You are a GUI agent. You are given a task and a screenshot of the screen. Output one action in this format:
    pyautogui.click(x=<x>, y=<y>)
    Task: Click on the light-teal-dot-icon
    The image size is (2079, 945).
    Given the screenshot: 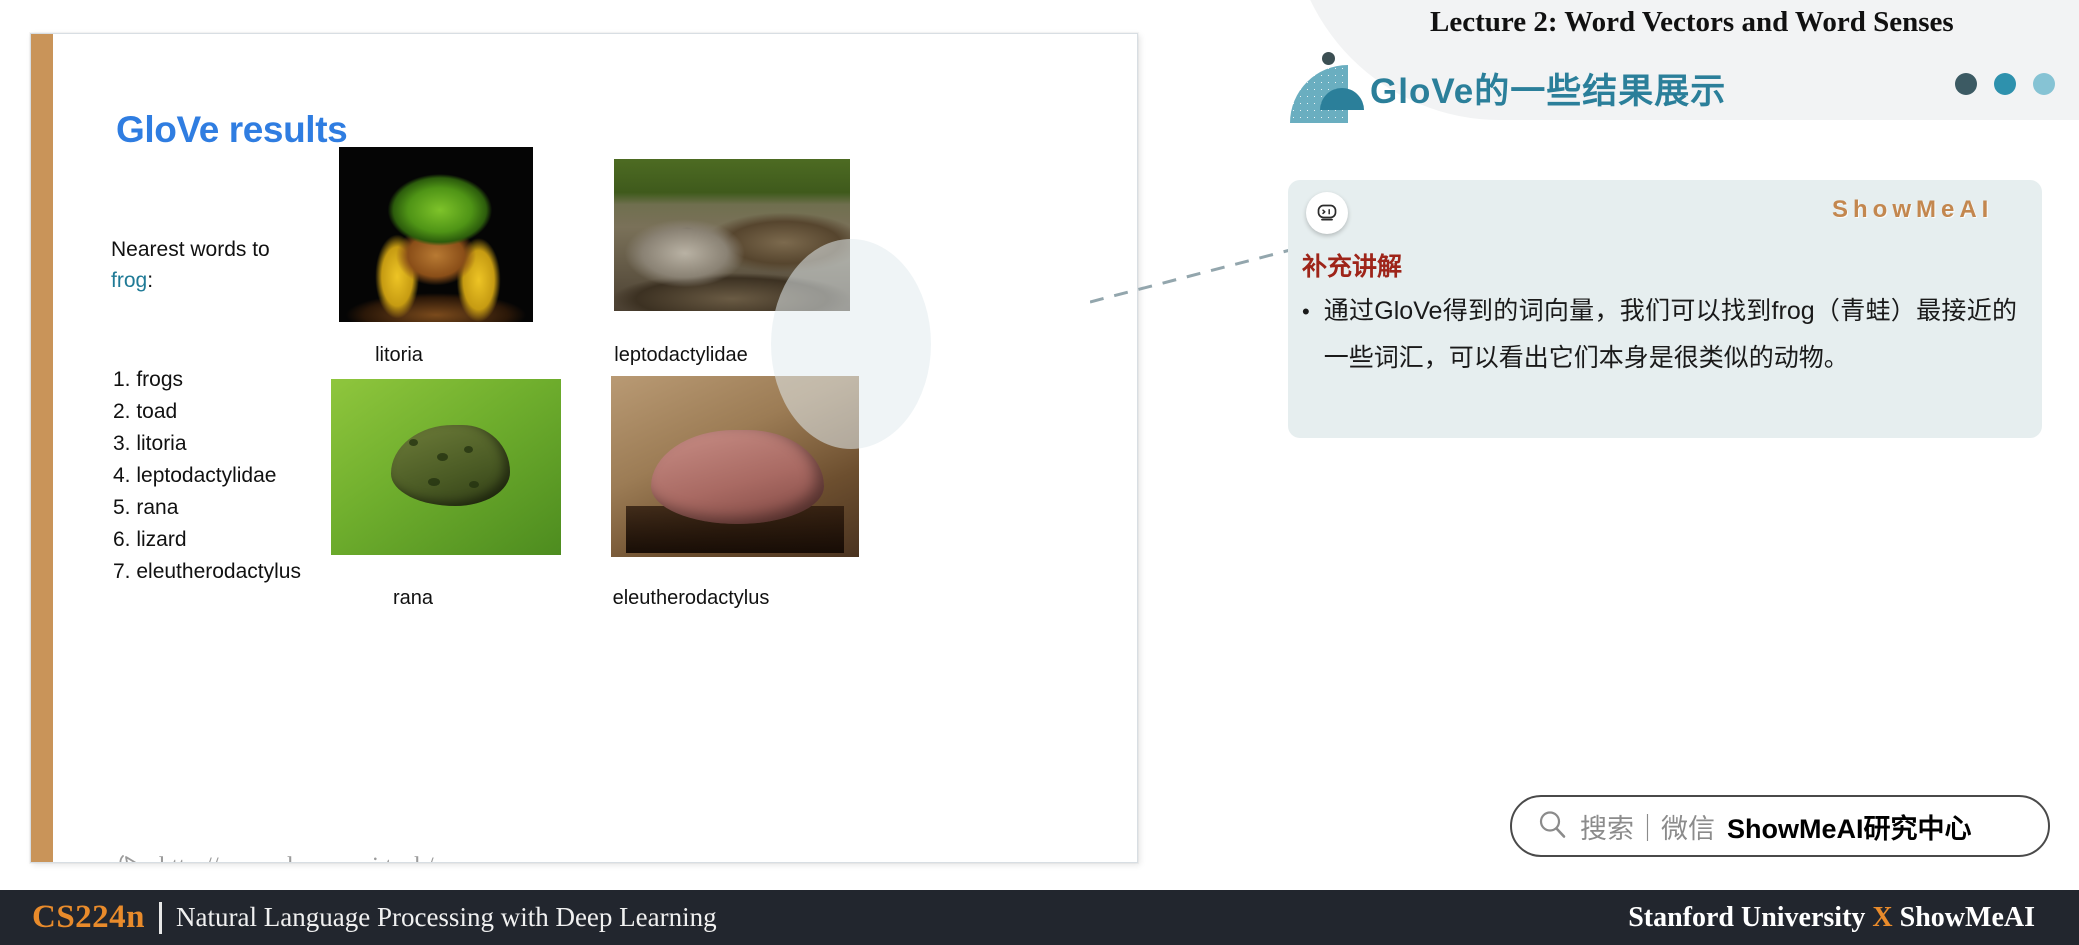 What is the action you would take?
    pyautogui.click(x=2044, y=84)
    